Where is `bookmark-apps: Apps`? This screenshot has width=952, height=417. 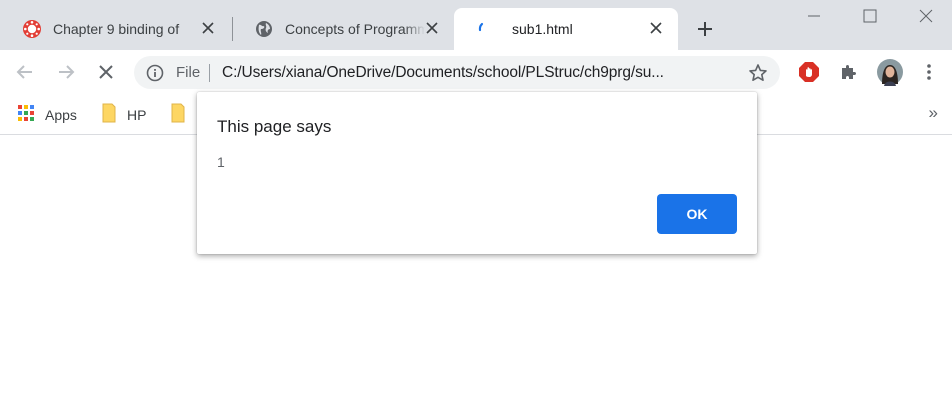
bookmark-apps: Apps is located at coordinates (47, 115).